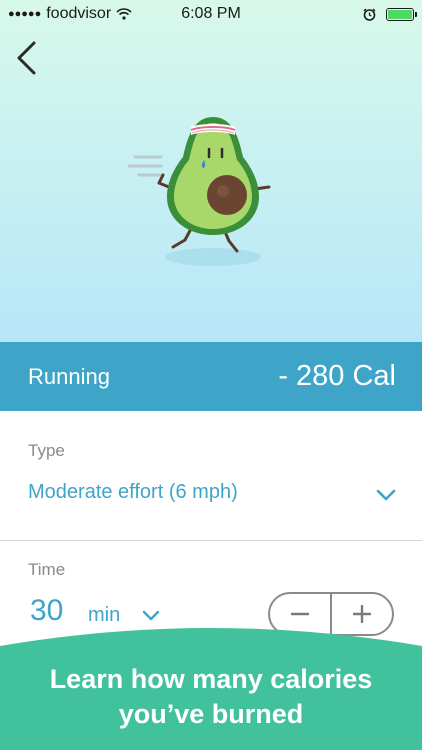  I want to click on avocado-running-icon, so click(199, 191).